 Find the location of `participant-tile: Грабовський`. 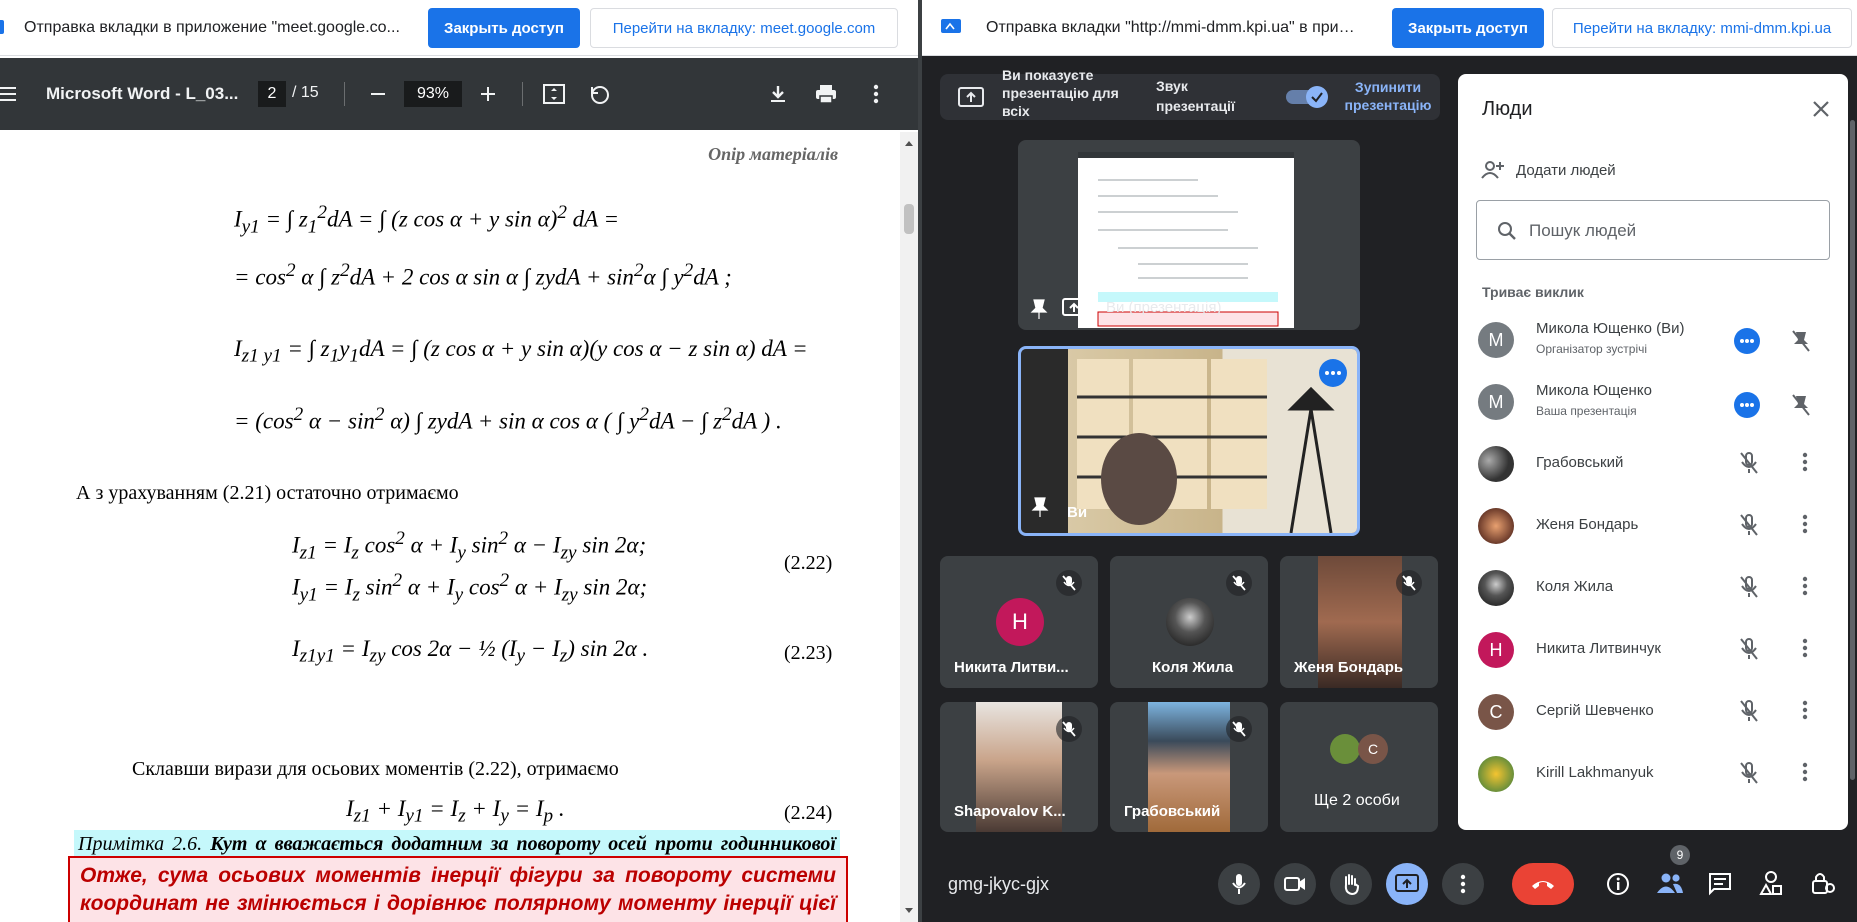

participant-tile: Грабовський is located at coordinates (1189, 767).